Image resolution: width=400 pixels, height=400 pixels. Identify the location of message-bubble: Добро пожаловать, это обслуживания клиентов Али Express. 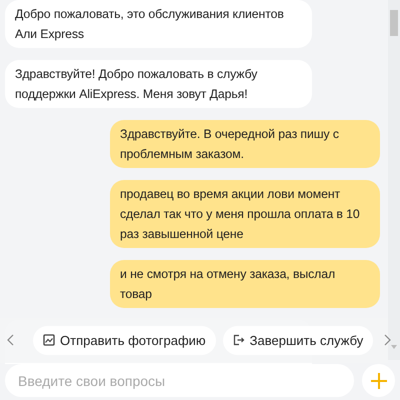
(158, 24).